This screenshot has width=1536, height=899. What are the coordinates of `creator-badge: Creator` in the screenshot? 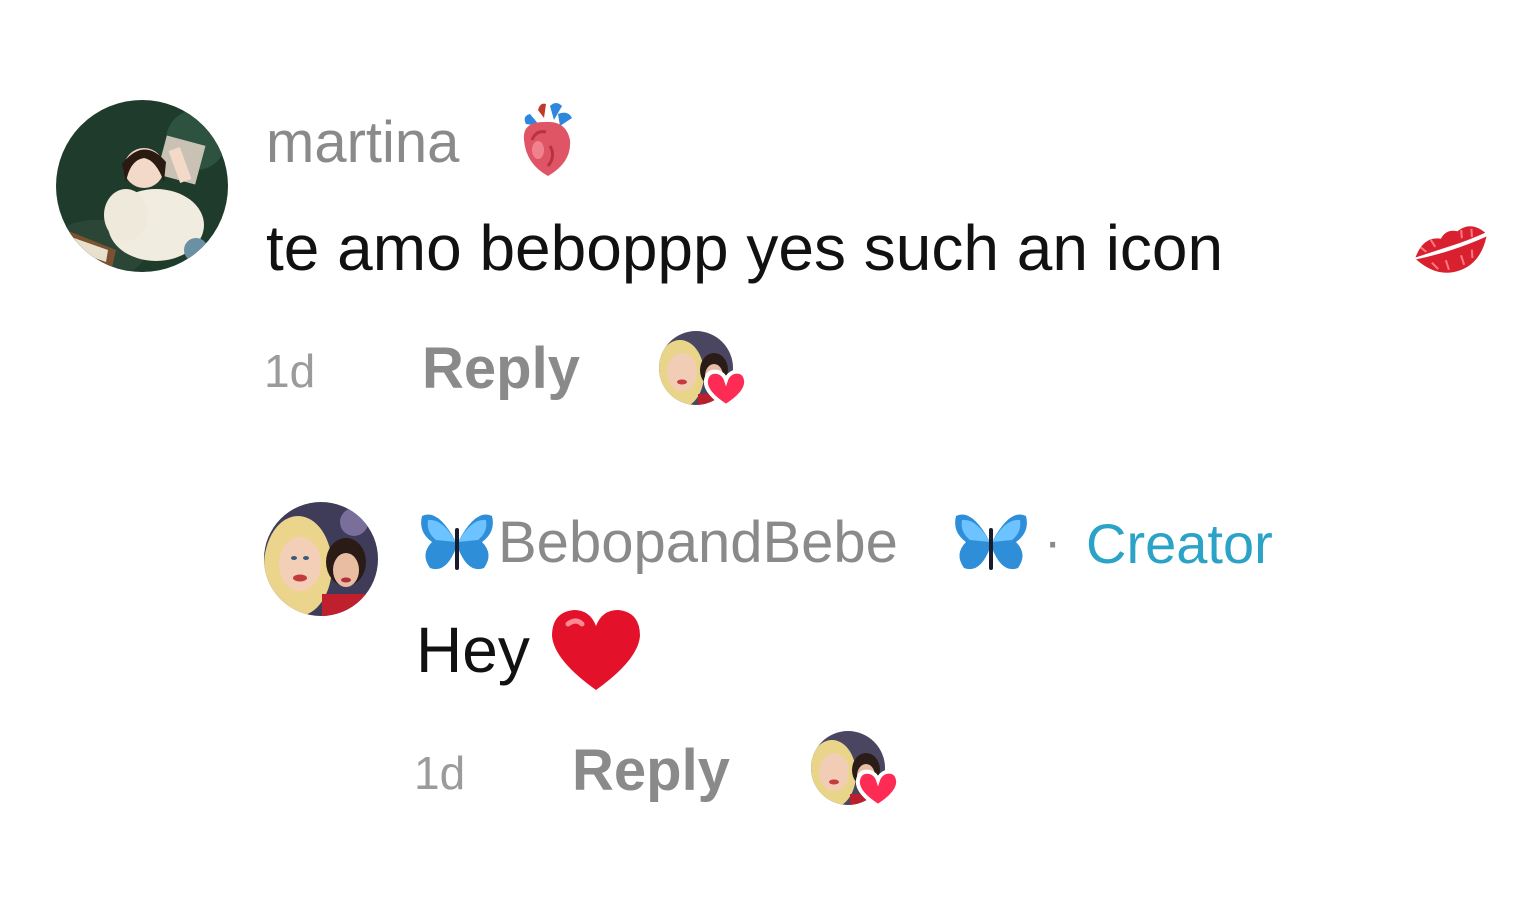 It's located at (1179, 543).